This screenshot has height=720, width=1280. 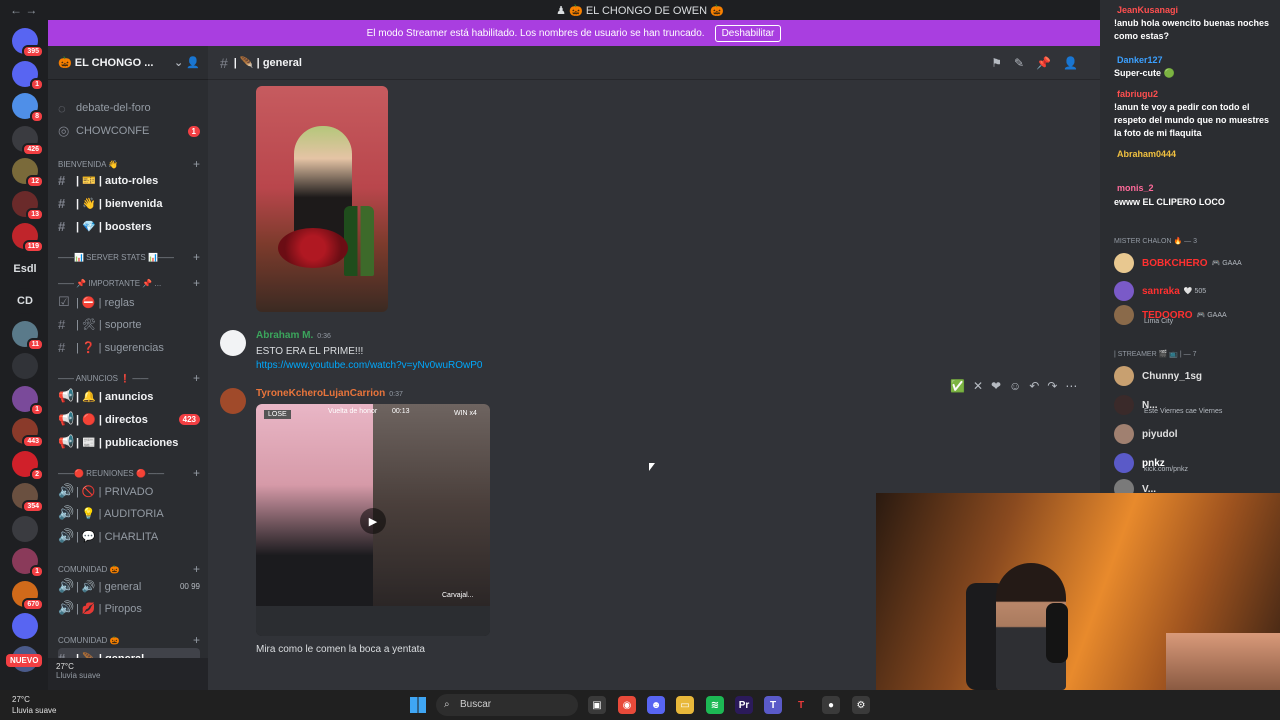 I want to click on channel-item: 🔊 | 💡 | AUDITORIA, so click(x=129, y=513).